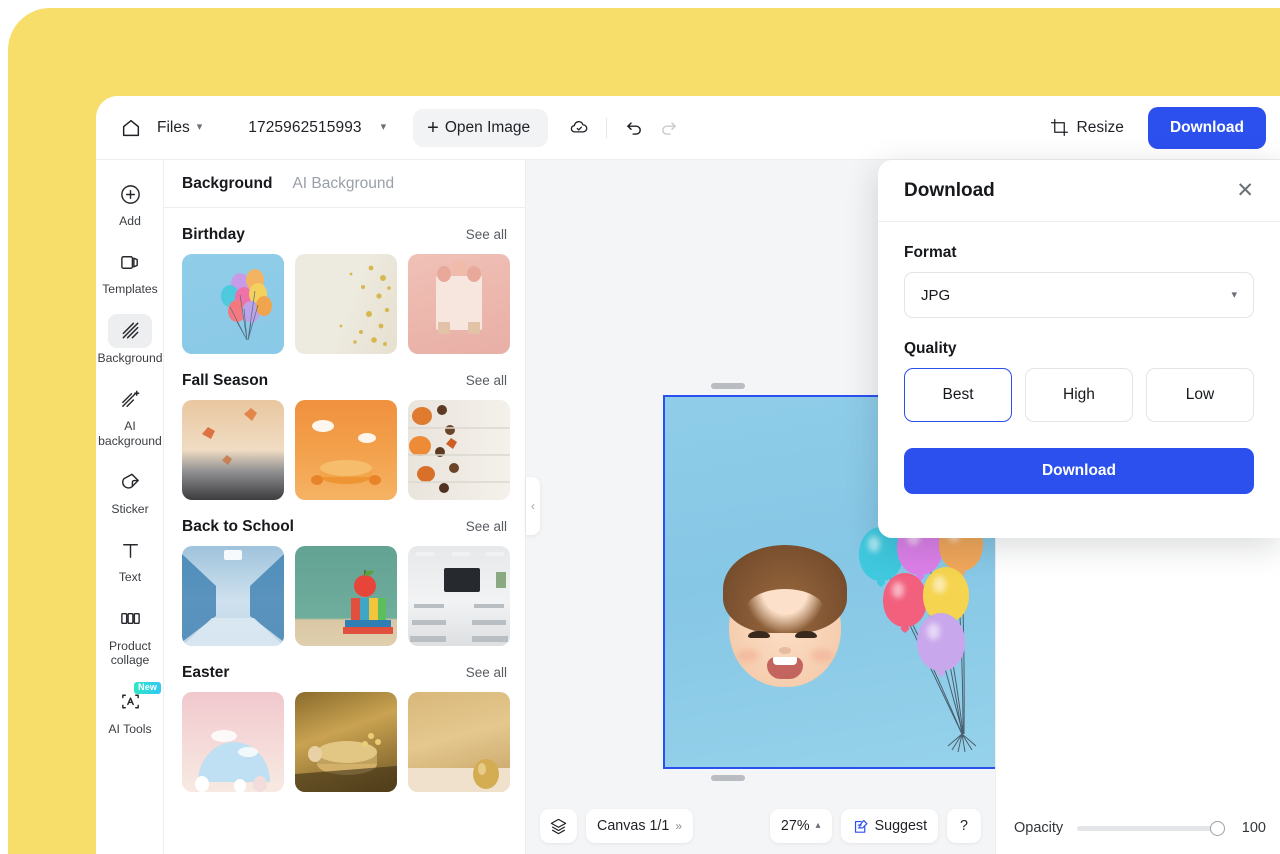  I want to click on download-modal-body: Format JPG ▾ Quality Best High Low, so click(1079, 322).